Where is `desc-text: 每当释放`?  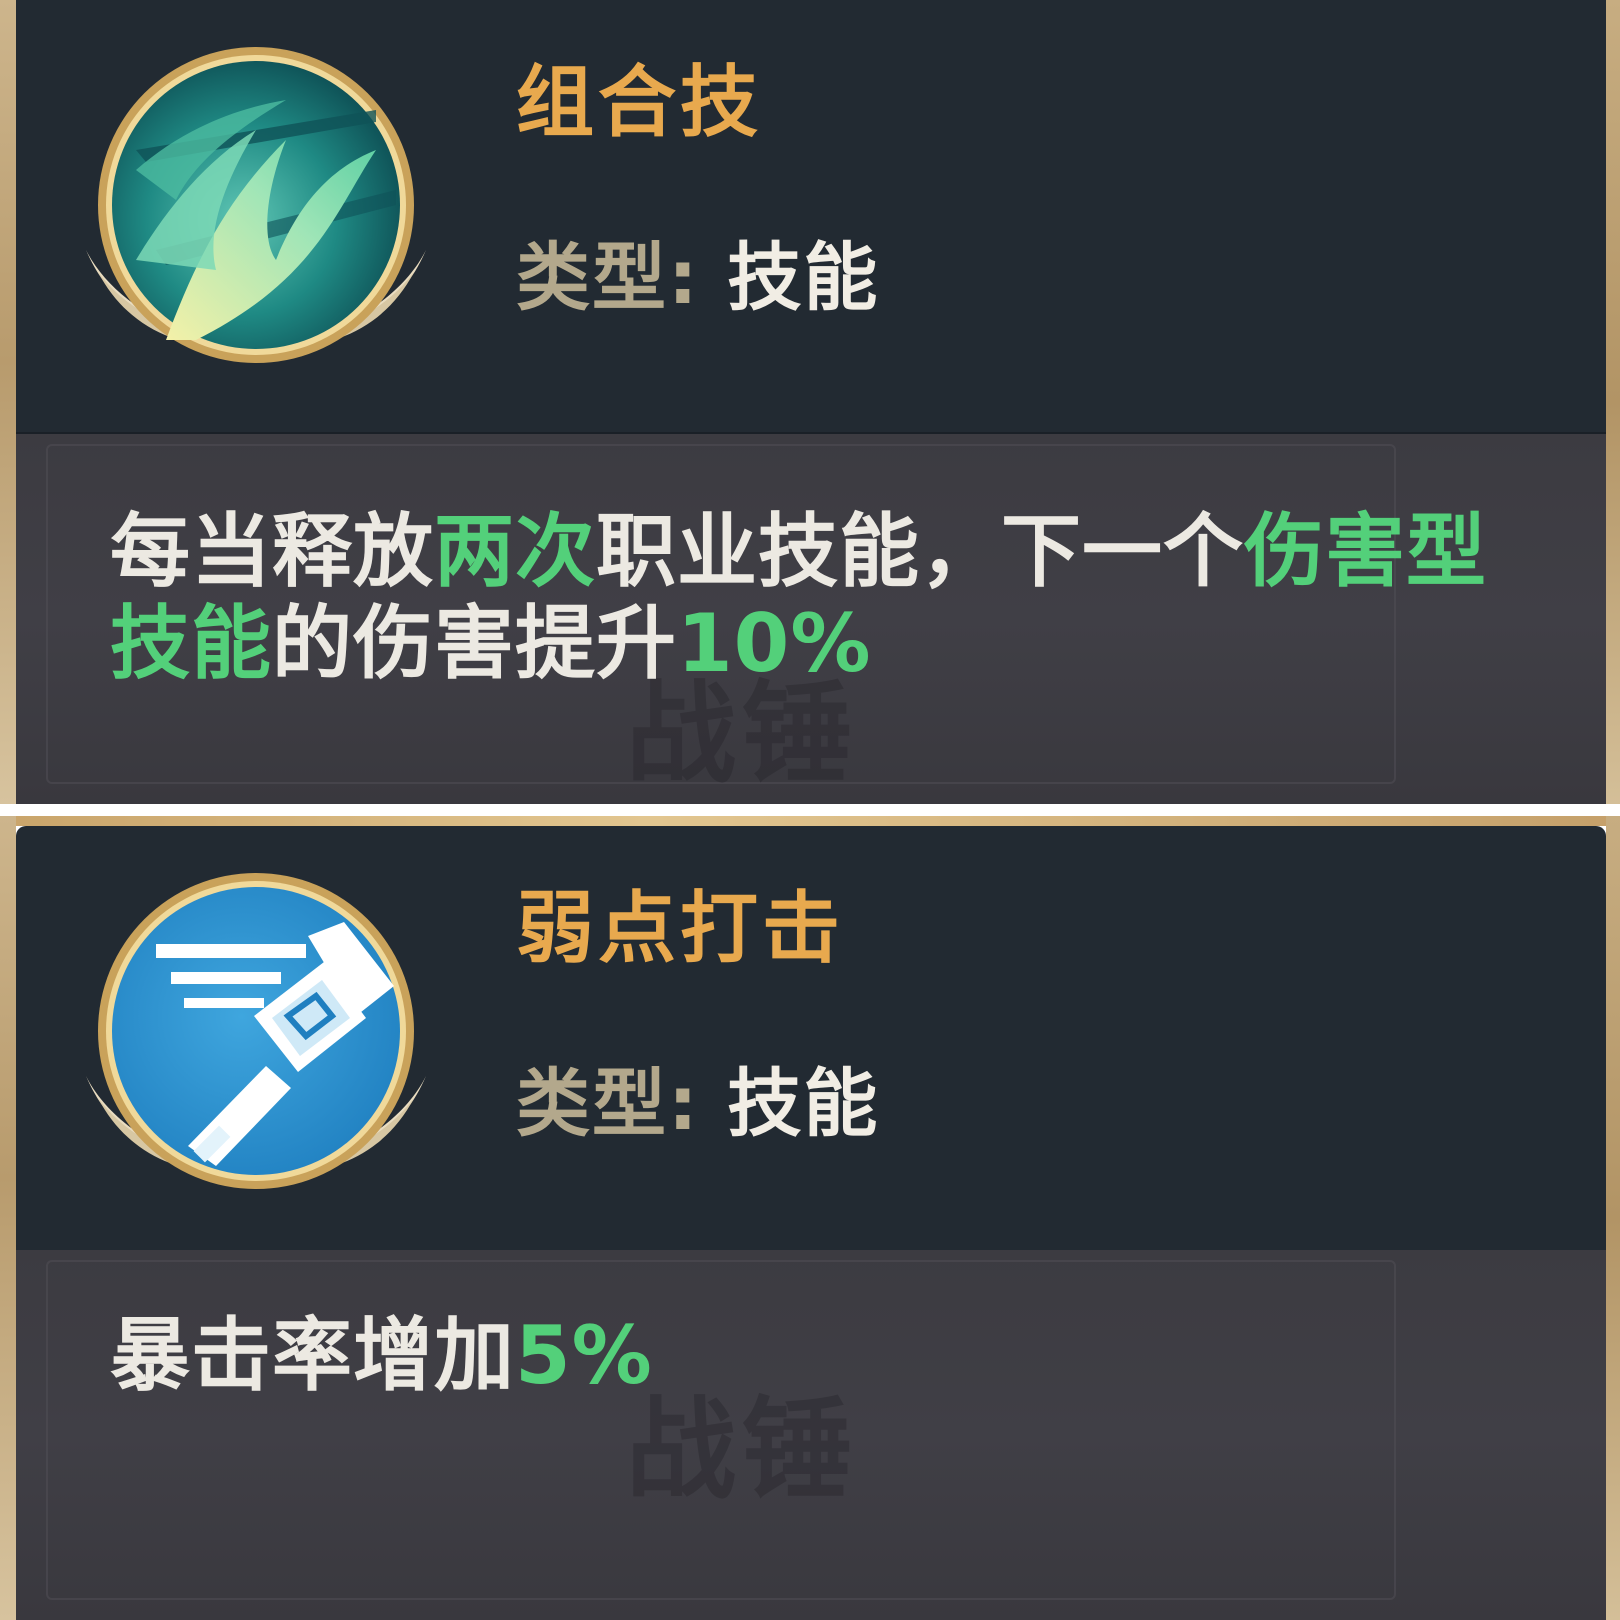 desc-text: 每当释放 is located at coordinates (272, 551).